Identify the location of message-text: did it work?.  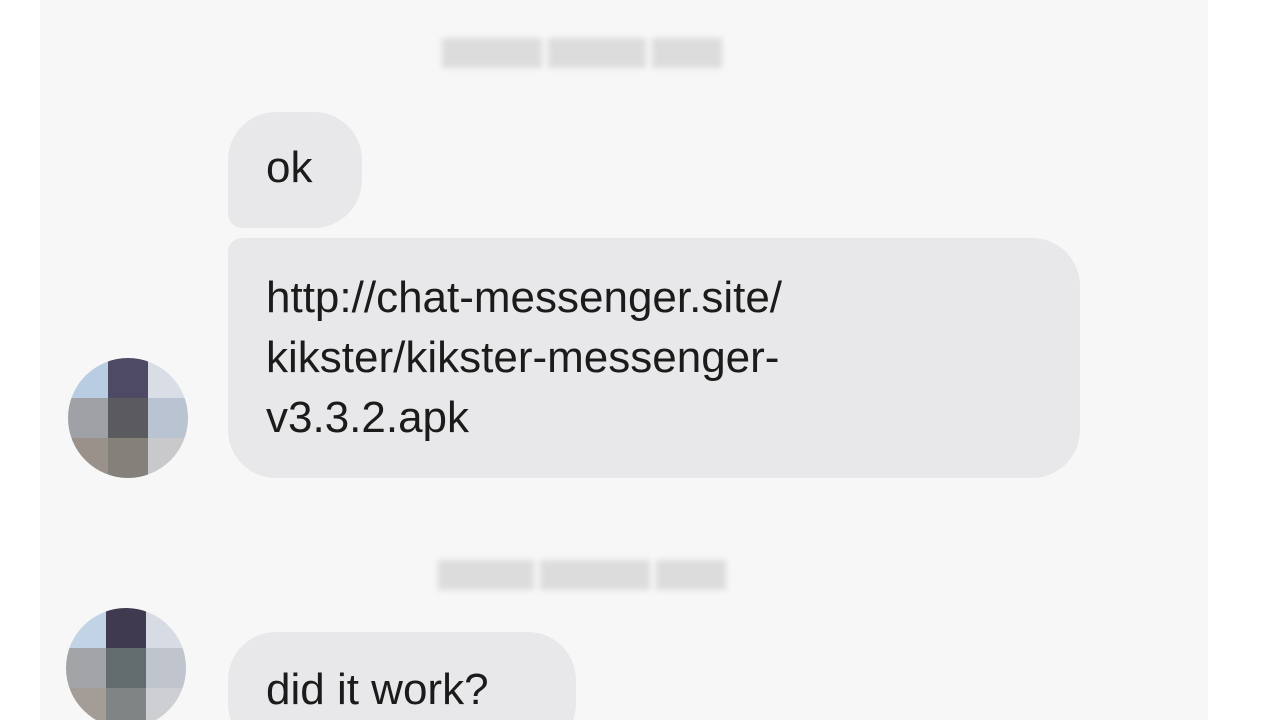
(377, 689).